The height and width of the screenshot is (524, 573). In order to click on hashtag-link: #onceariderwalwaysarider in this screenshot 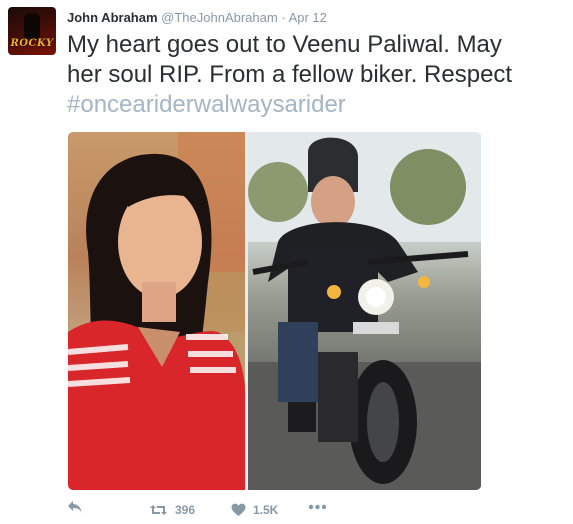, I will do `click(206, 104)`.